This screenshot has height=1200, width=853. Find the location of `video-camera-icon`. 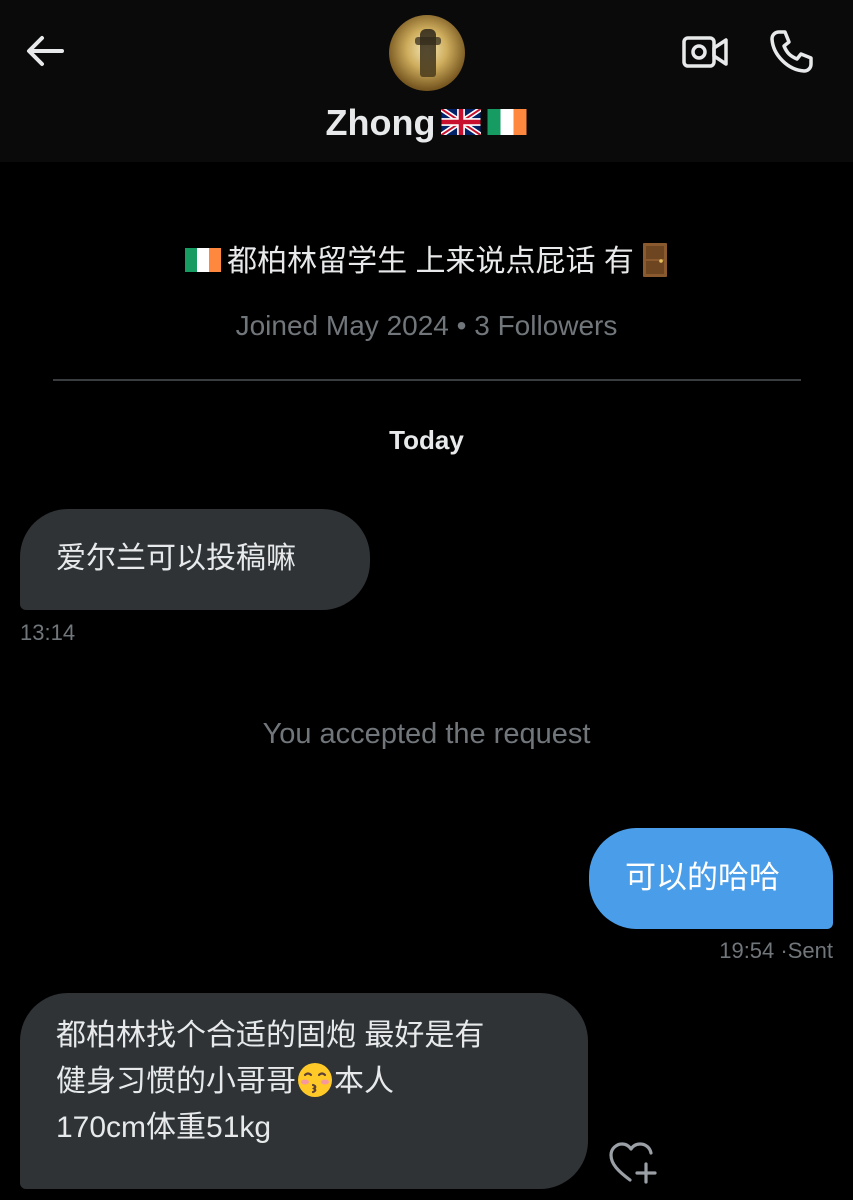

video-camera-icon is located at coordinates (705, 52).